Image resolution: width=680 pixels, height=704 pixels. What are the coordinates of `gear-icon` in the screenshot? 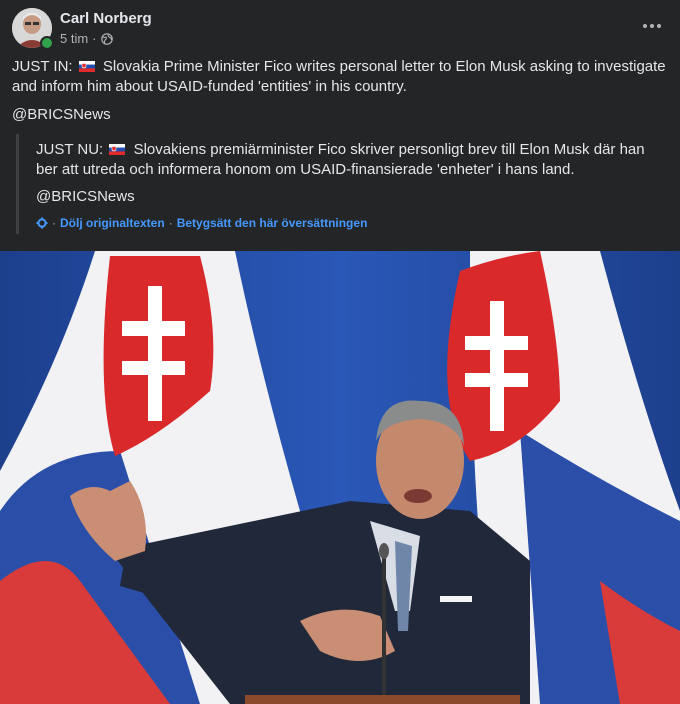 It's located at (42, 223).